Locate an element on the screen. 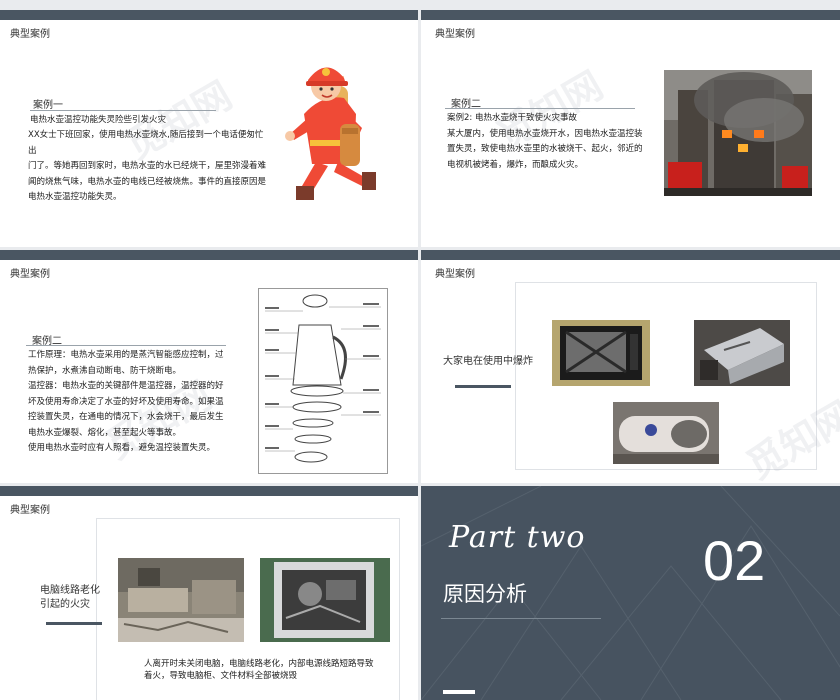 The height and width of the screenshot is (700, 840). slide-caption: 大家电在使用中爆炸 is located at coordinates (488, 361).